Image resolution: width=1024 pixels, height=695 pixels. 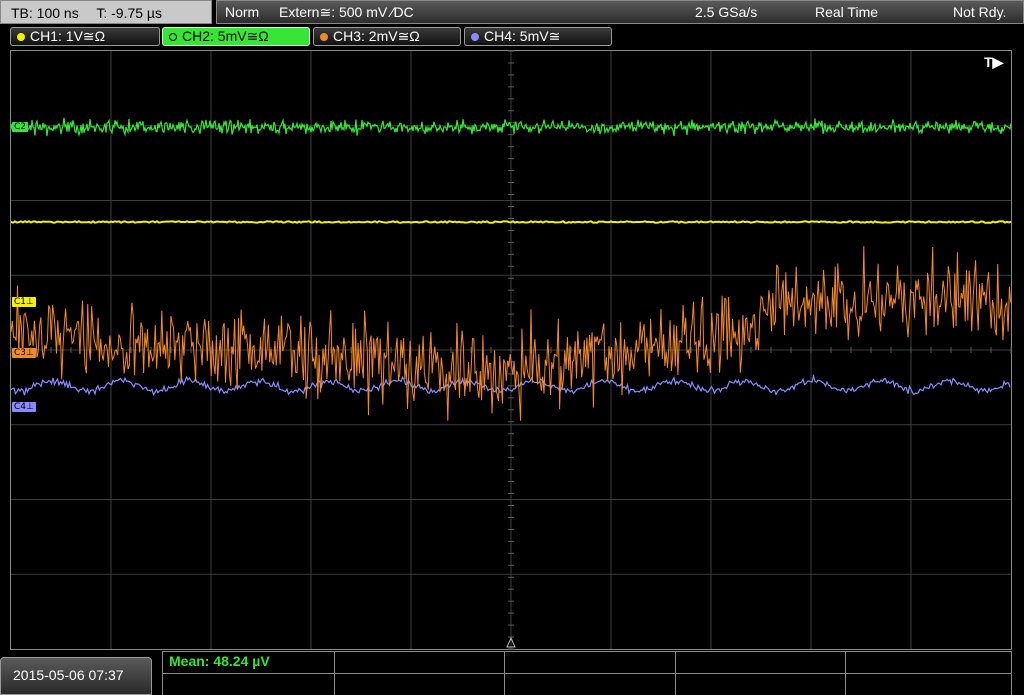 What do you see at coordinates (24, 407) in the screenshot?
I see `ch4-offset-marker: C4⊥` at bounding box center [24, 407].